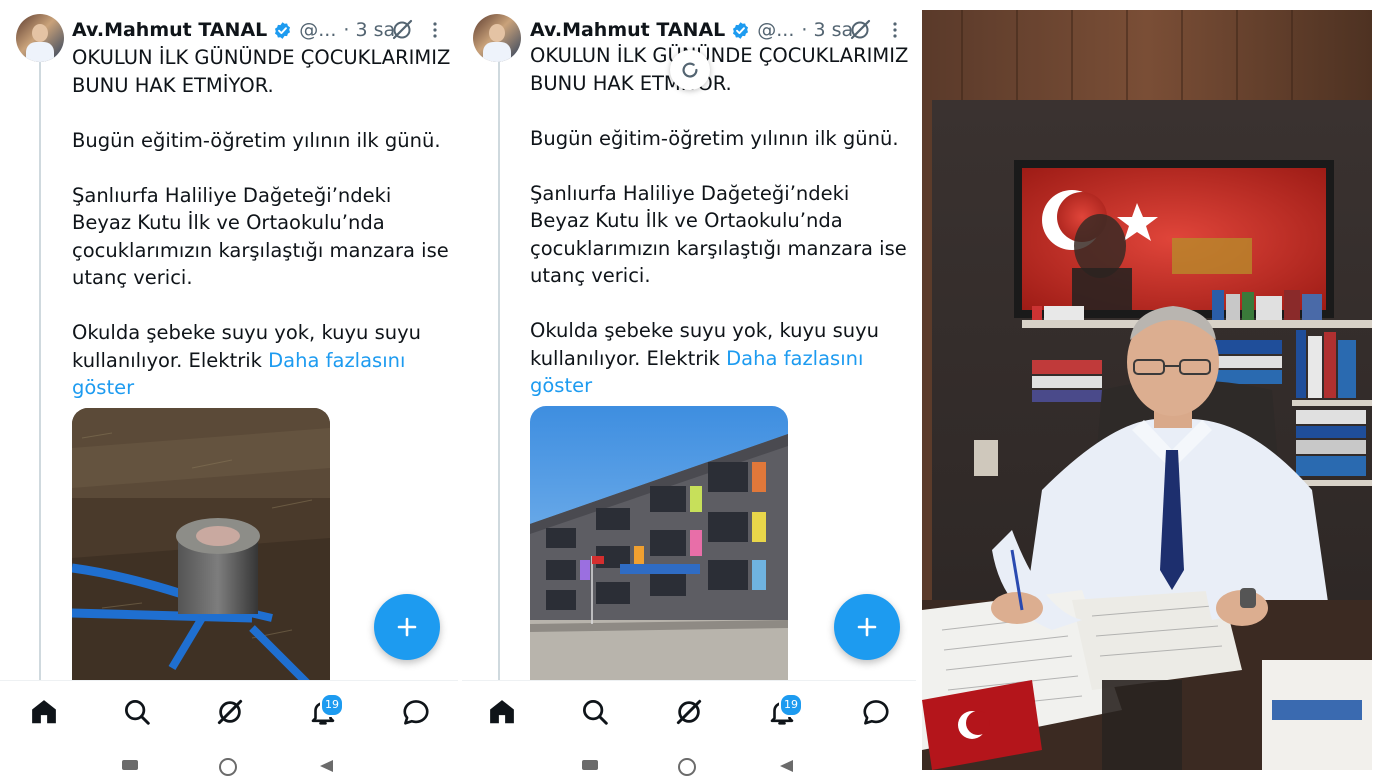 The height and width of the screenshot is (776, 1380). I want to click on tweet-media-school-photo, so click(659, 546).